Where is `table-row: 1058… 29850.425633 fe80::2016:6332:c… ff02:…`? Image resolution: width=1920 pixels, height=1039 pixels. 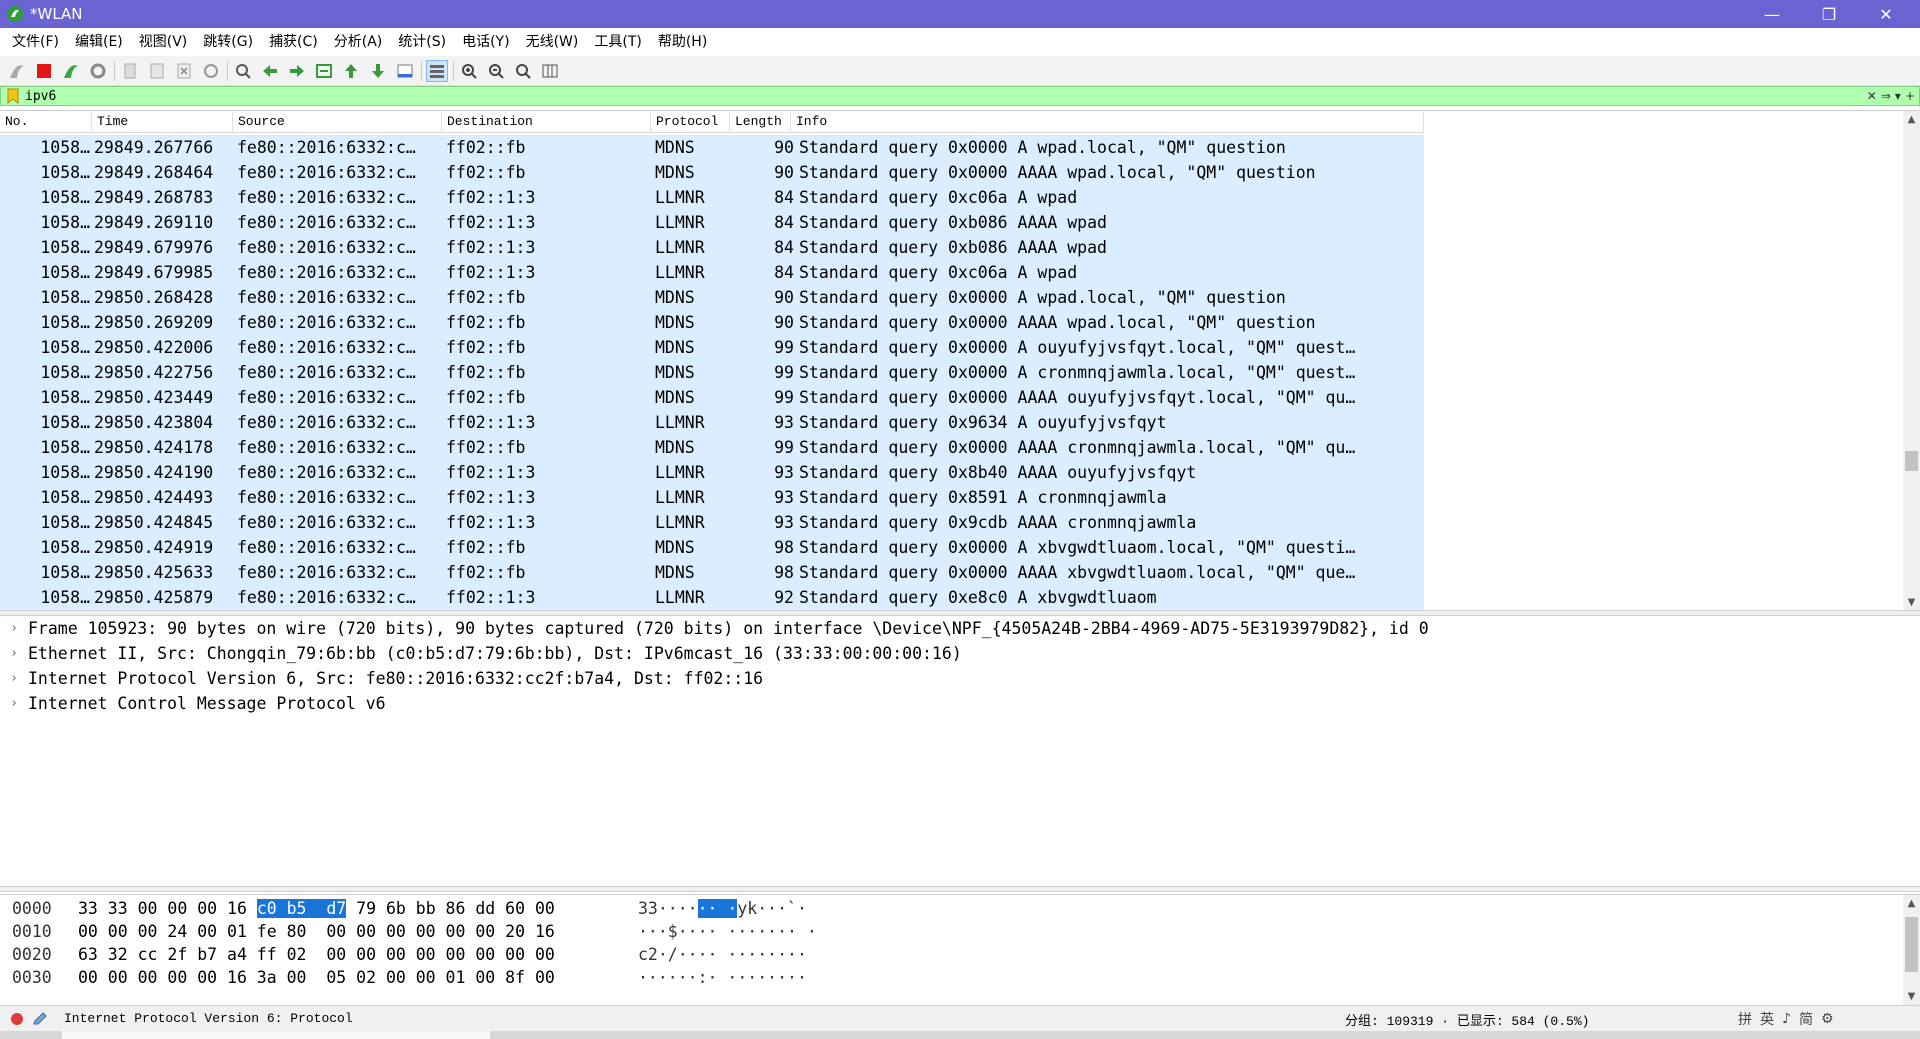
table-row: 1058… 29850.425633 fe80::2016:6332:c… ff02:… is located at coordinates (712, 572).